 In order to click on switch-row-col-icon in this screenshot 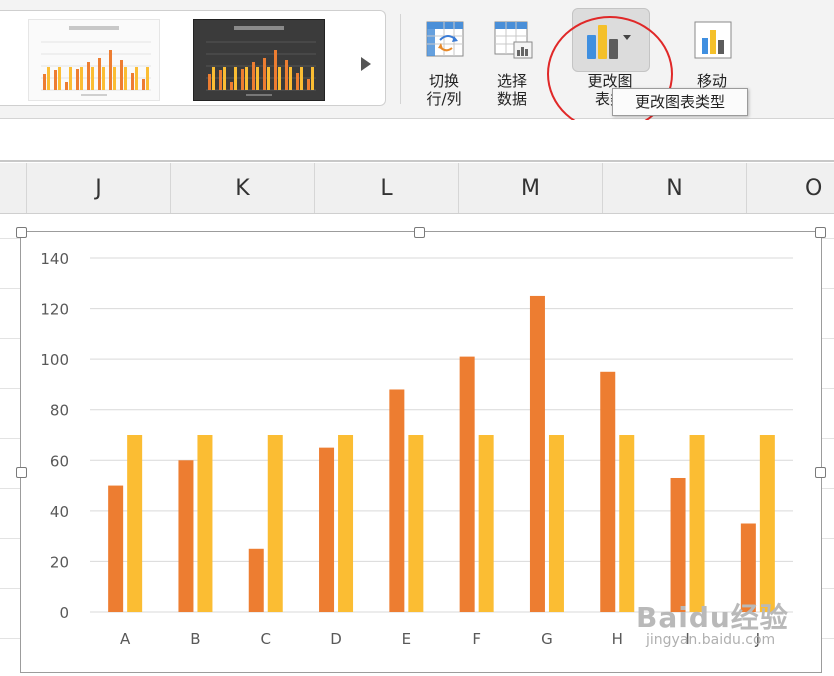, I will do `click(445, 39)`.